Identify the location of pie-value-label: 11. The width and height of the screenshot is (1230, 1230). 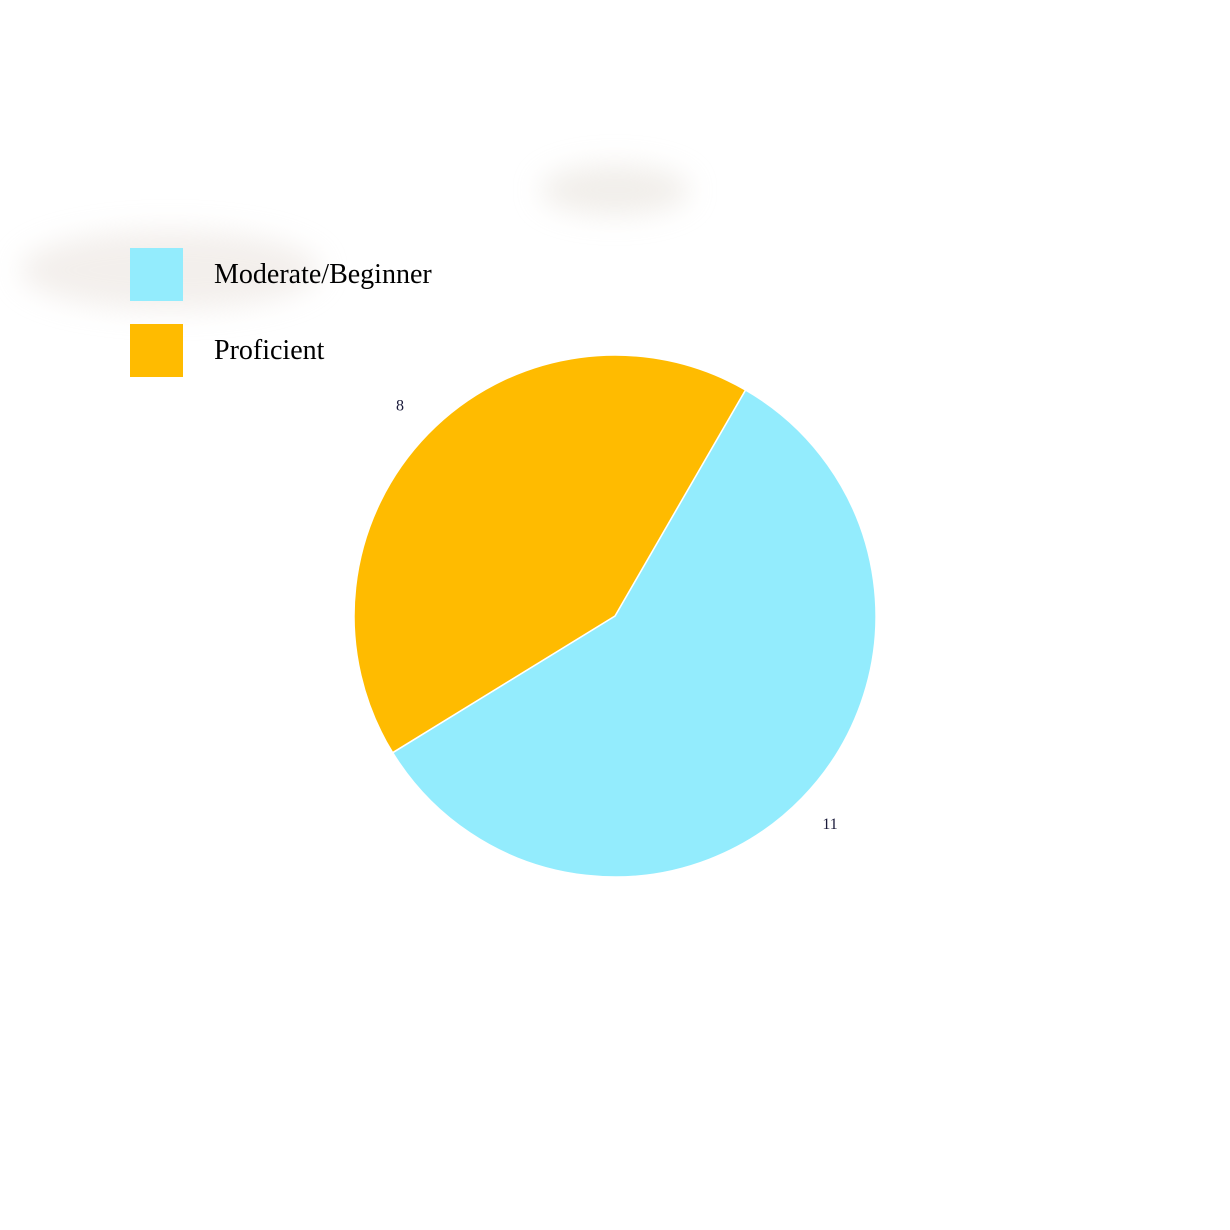
(829, 824).